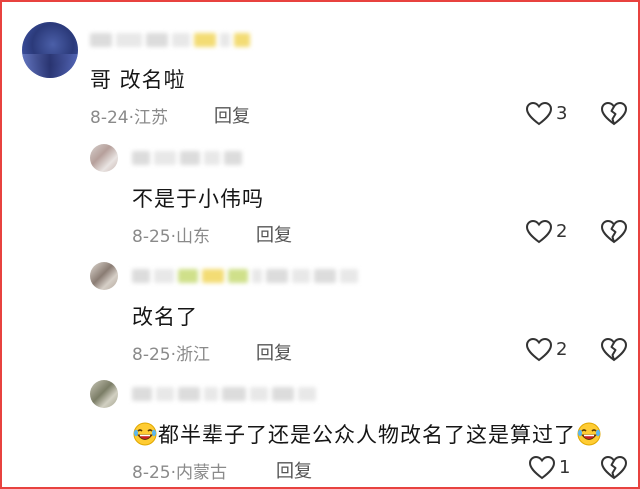 The height and width of the screenshot is (489, 640). I want to click on comment-location: 浙江, so click(193, 355).